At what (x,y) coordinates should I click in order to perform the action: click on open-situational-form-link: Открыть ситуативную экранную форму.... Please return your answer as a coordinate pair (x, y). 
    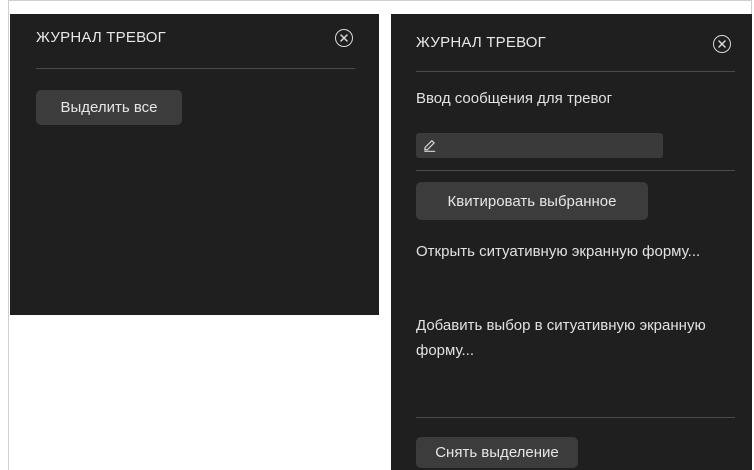
    Looking at the image, I should click on (561, 251).